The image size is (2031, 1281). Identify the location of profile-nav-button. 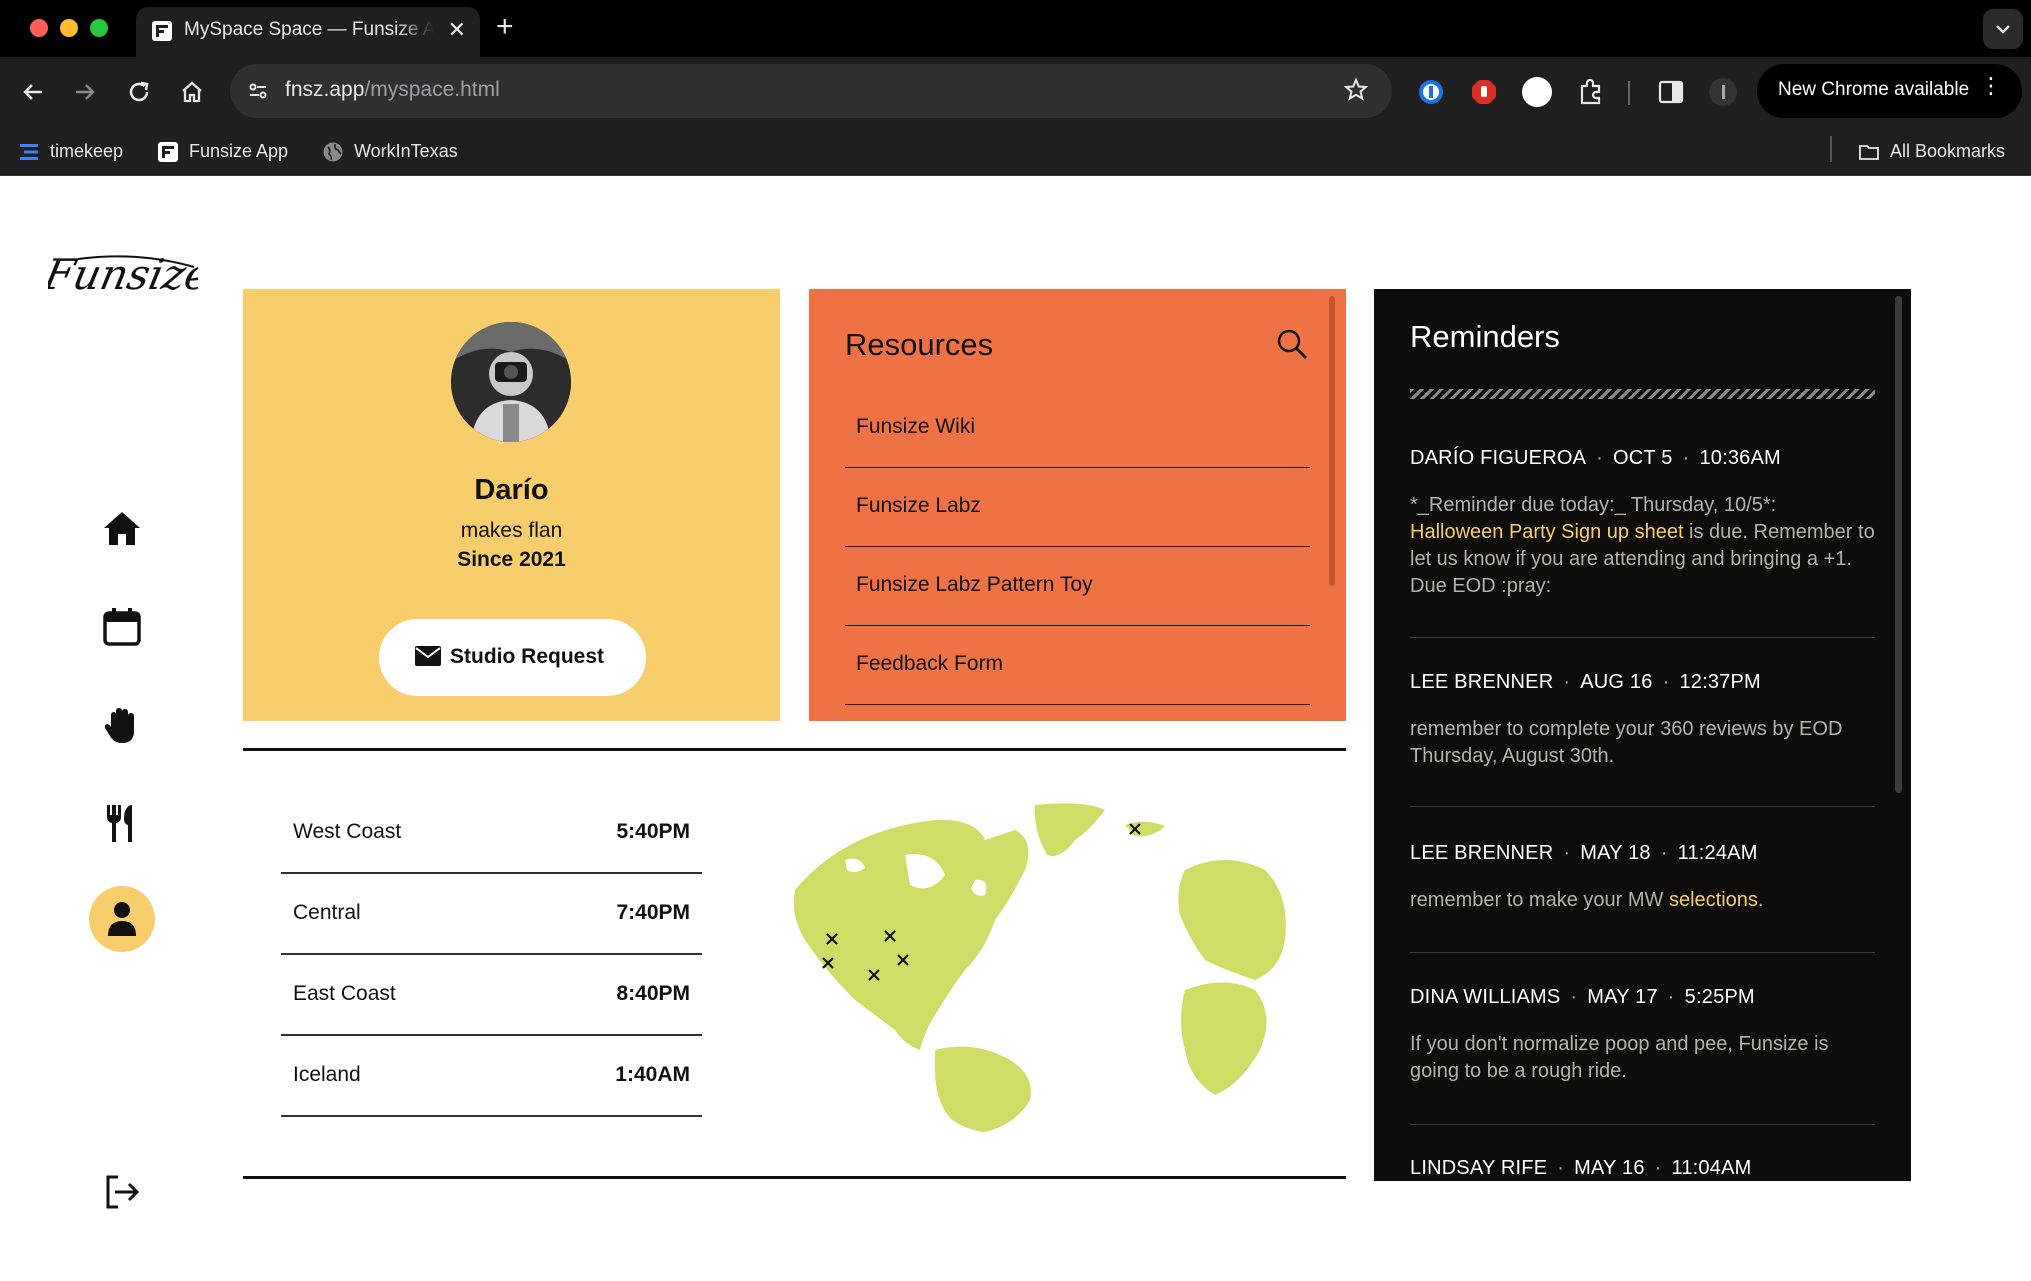
(122, 919).